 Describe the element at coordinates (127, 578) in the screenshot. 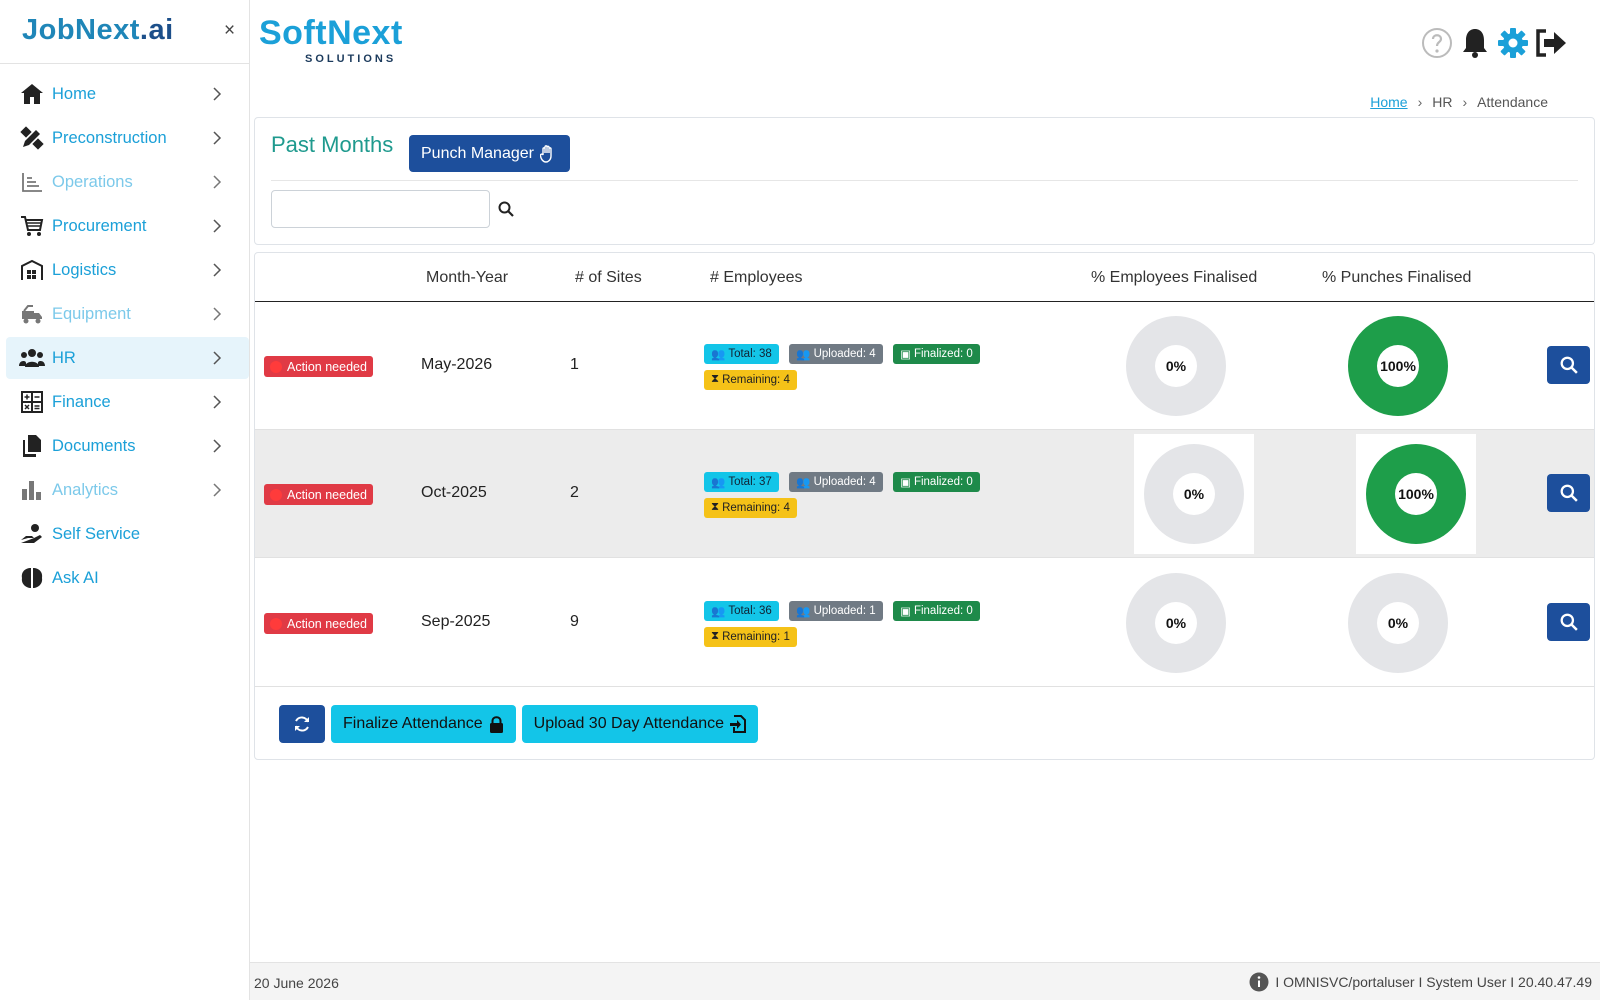

I see `sidebar-item-ask-ai: Ask AI` at that location.